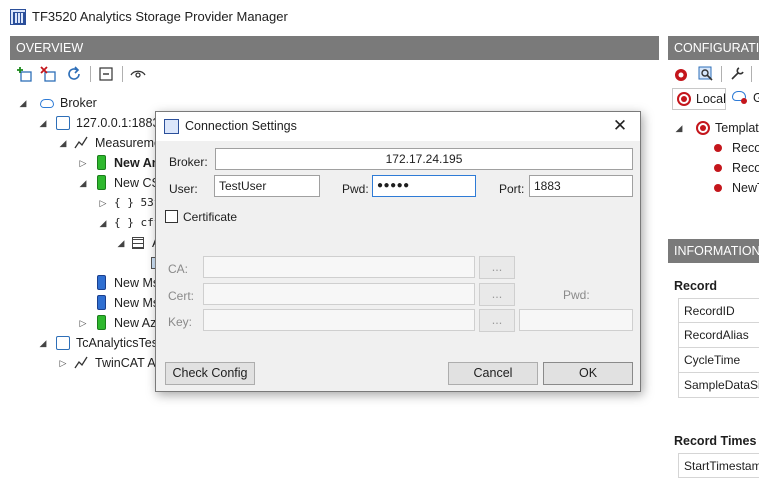 Image resolution: width=759 pixels, height=478 pixels. What do you see at coordinates (210, 373) in the screenshot?
I see `check-config-button: Check Config` at bounding box center [210, 373].